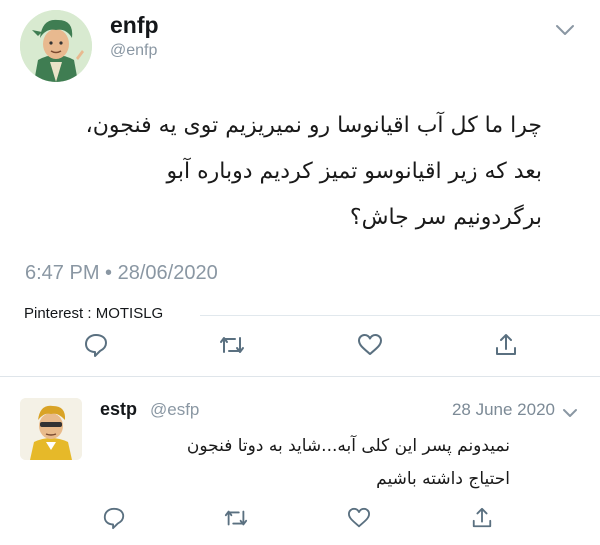 Image resolution: width=600 pixels, height=545 pixels. I want to click on reply-text-line: احتیاج داشته باشیم, so click(443, 479).